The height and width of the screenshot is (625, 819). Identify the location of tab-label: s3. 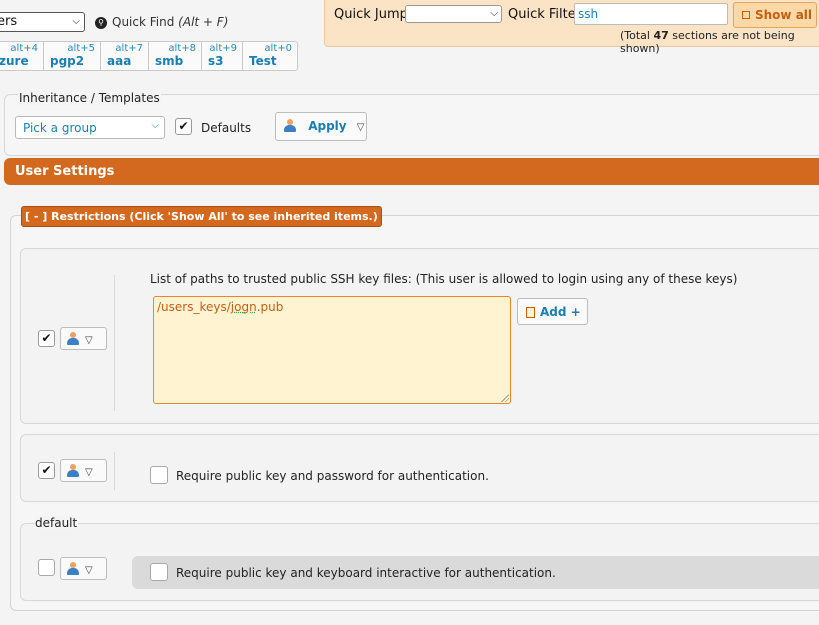
(216, 61).